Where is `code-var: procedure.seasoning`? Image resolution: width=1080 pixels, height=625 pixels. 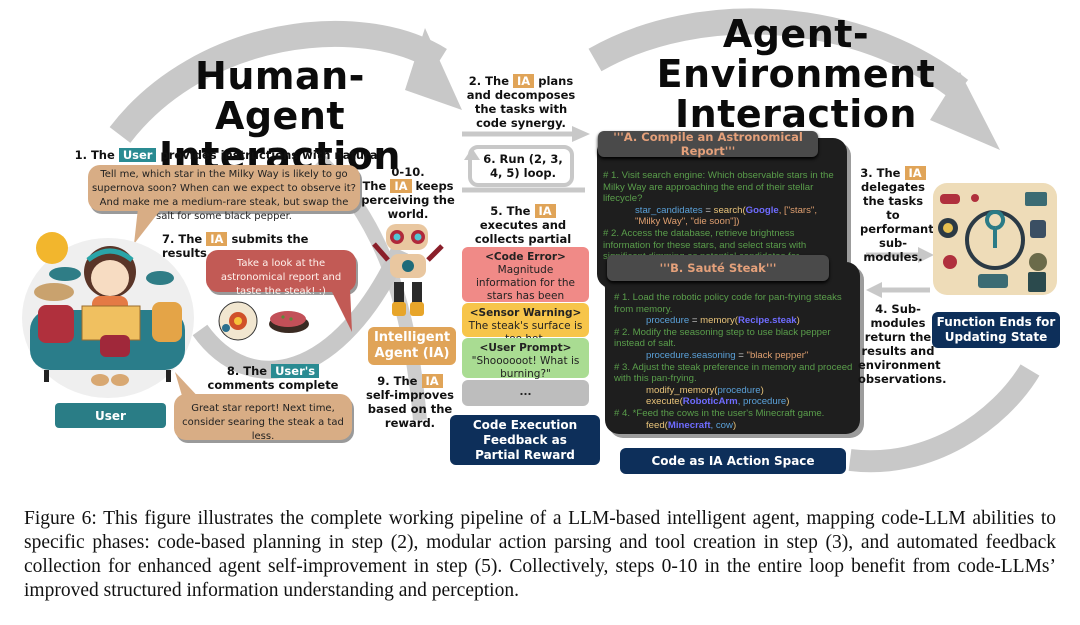
code-var: procedure.seasoning is located at coordinates (691, 355).